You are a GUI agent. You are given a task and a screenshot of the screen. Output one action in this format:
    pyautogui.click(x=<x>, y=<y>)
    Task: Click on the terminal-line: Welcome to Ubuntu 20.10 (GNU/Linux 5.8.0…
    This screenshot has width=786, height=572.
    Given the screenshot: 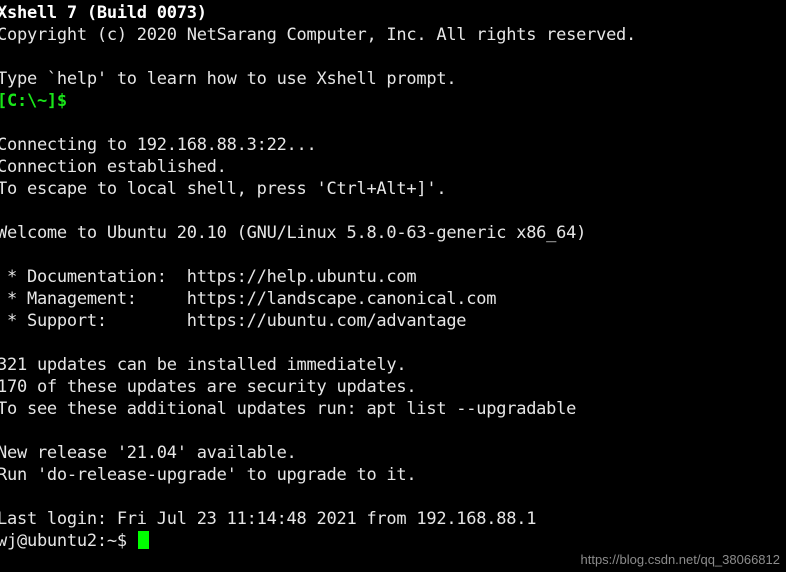 What is the action you would take?
    pyautogui.click(x=393, y=233)
    